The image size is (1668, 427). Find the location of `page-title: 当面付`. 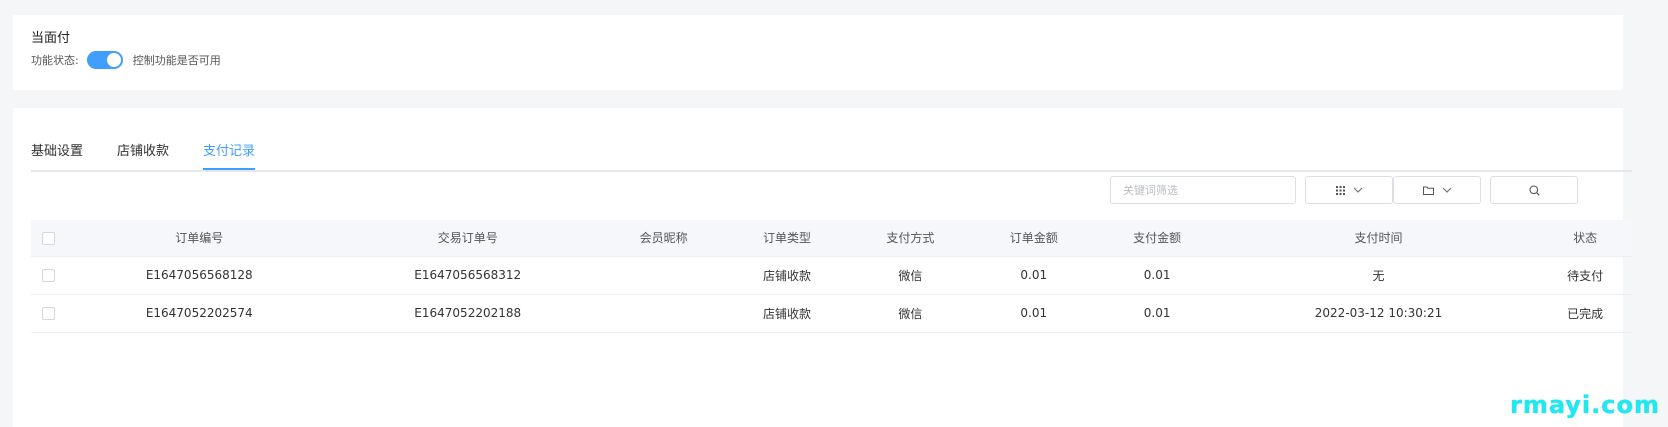

page-title: 当面付 is located at coordinates (51, 38).